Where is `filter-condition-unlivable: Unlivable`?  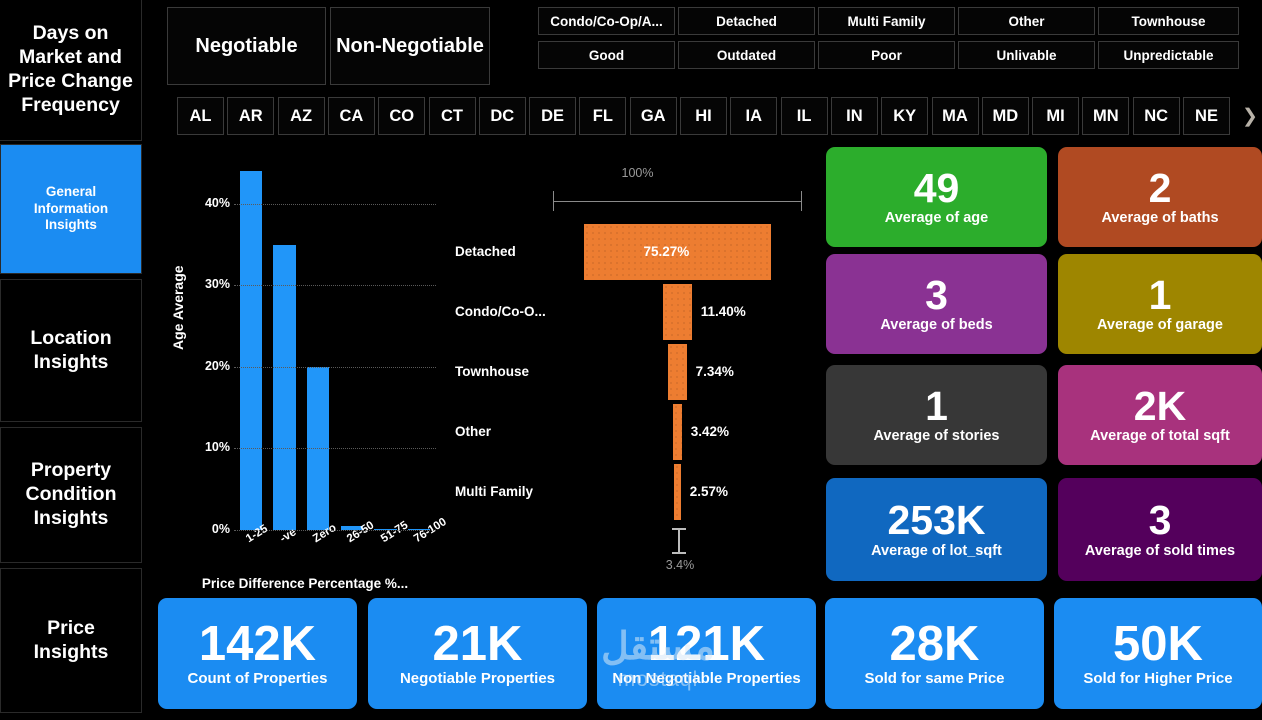
filter-condition-unlivable: Unlivable is located at coordinates (1026, 55).